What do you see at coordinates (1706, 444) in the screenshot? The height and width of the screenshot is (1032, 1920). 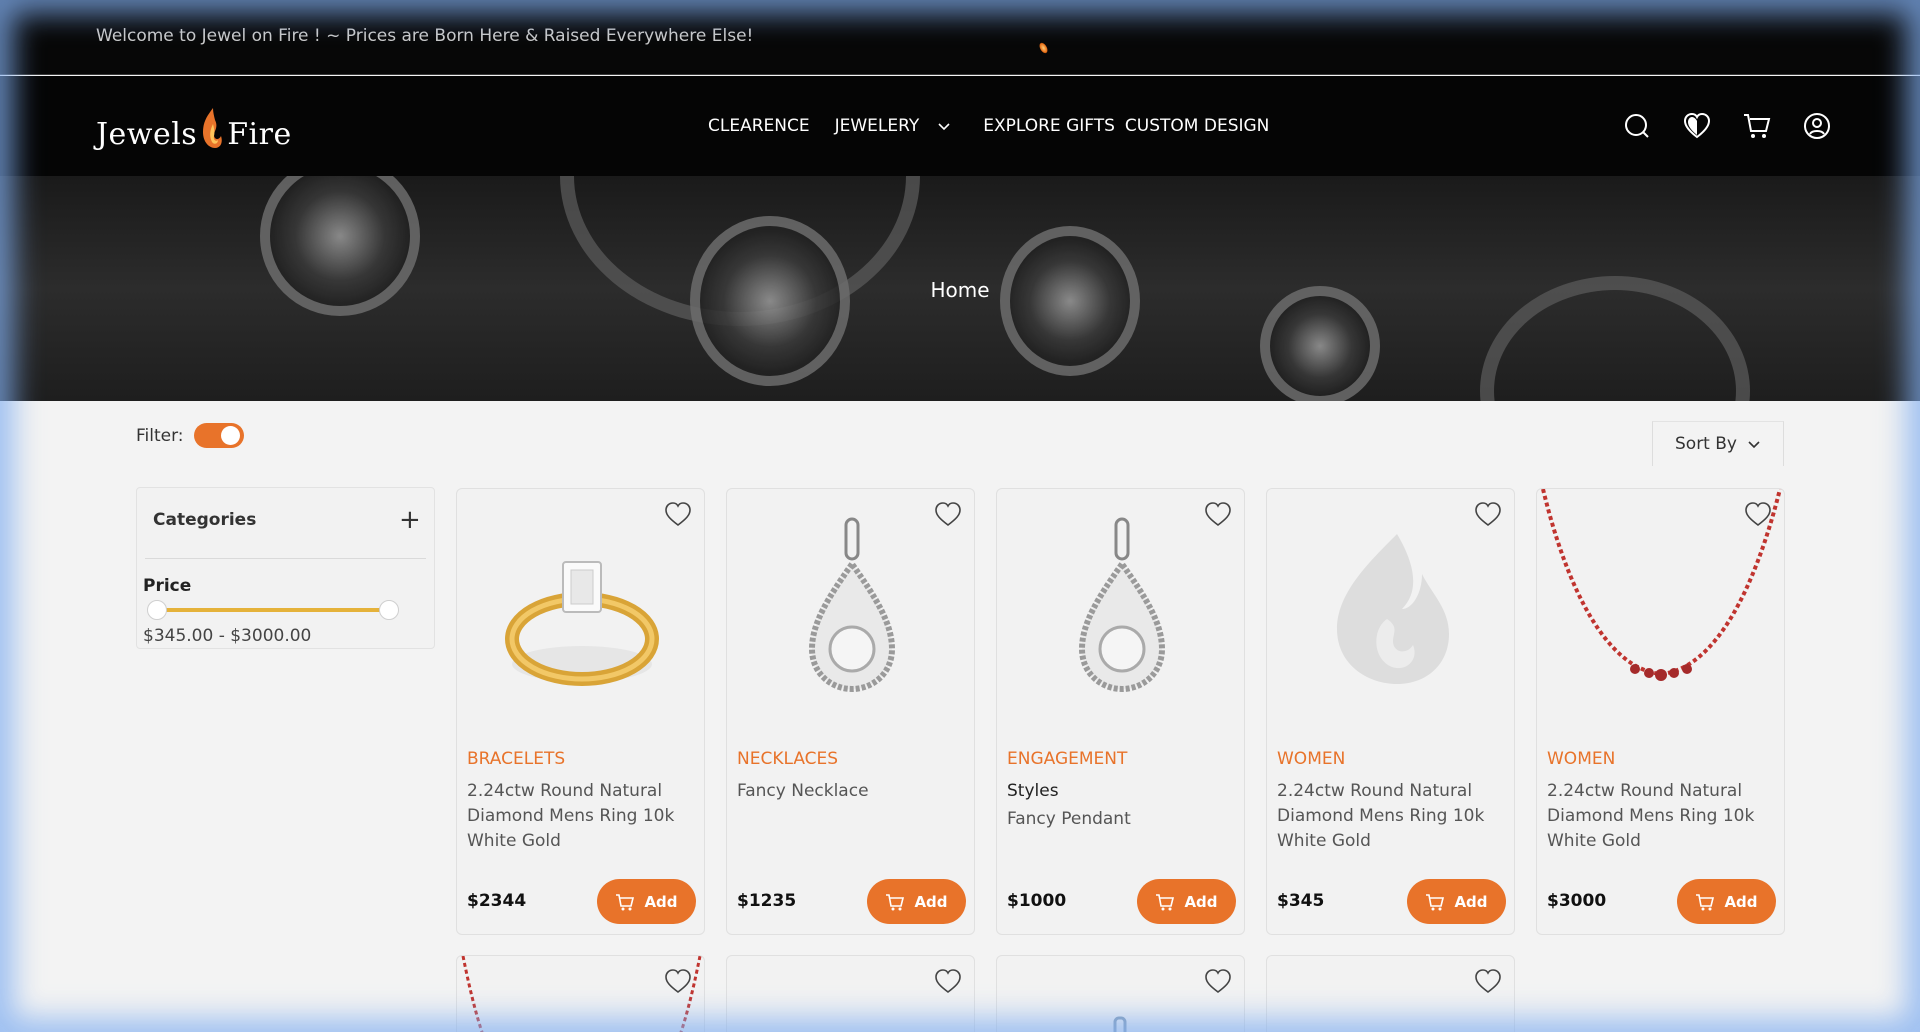 I see `sort-label: Sort By` at bounding box center [1706, 444].